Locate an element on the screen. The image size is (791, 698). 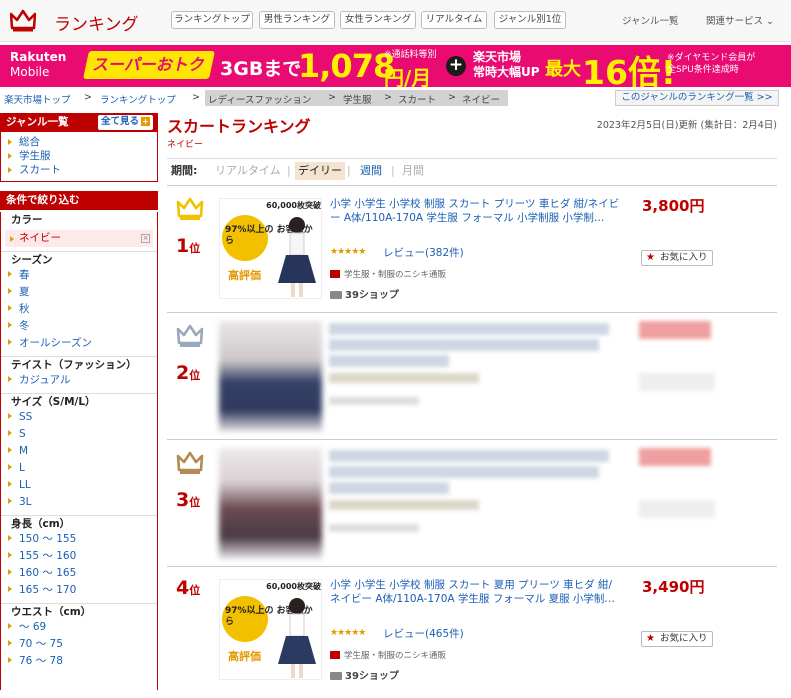
breadcrumb-school-uniform: 学生服 is located at coordinates (357, 99).